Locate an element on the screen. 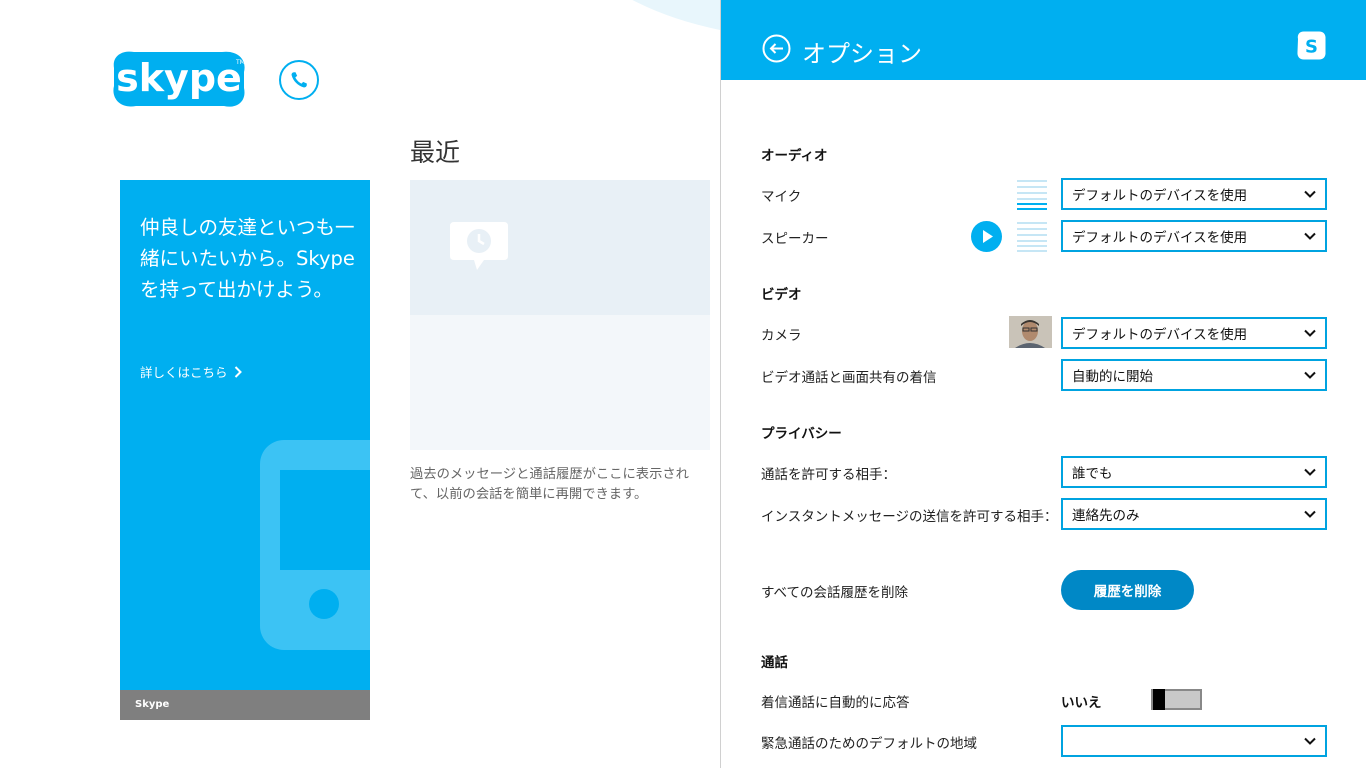  incoming-video-label: ビデオ通話と画面共有の着信 is located at coordinates (849, 378).